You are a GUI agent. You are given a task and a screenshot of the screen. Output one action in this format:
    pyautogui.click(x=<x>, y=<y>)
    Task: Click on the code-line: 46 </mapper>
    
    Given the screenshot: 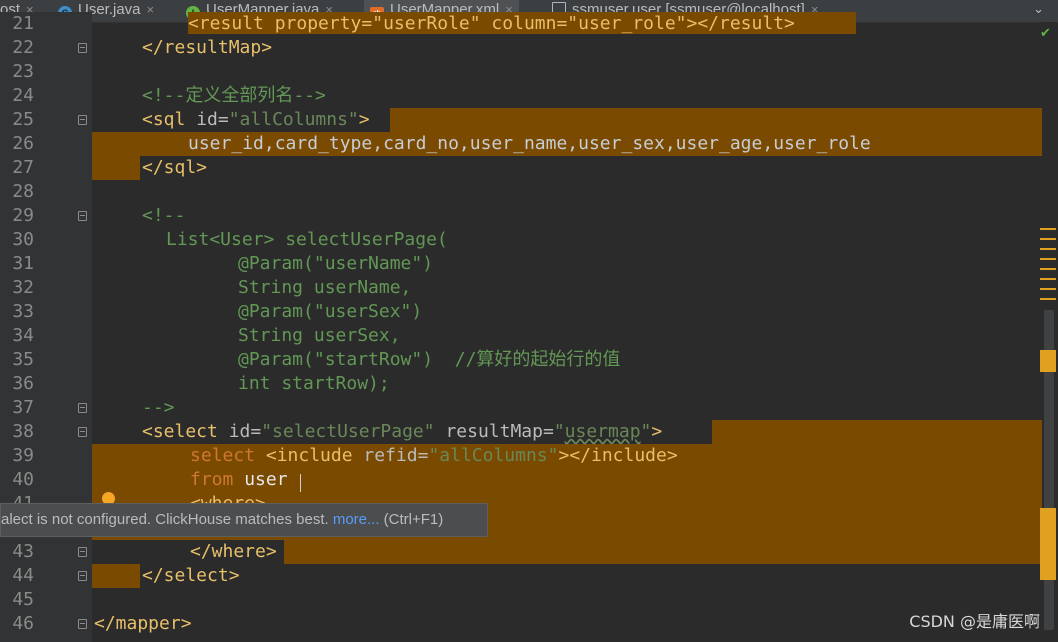 What is the action you would take?
    pyautogui.click(x=529, y=624)
    